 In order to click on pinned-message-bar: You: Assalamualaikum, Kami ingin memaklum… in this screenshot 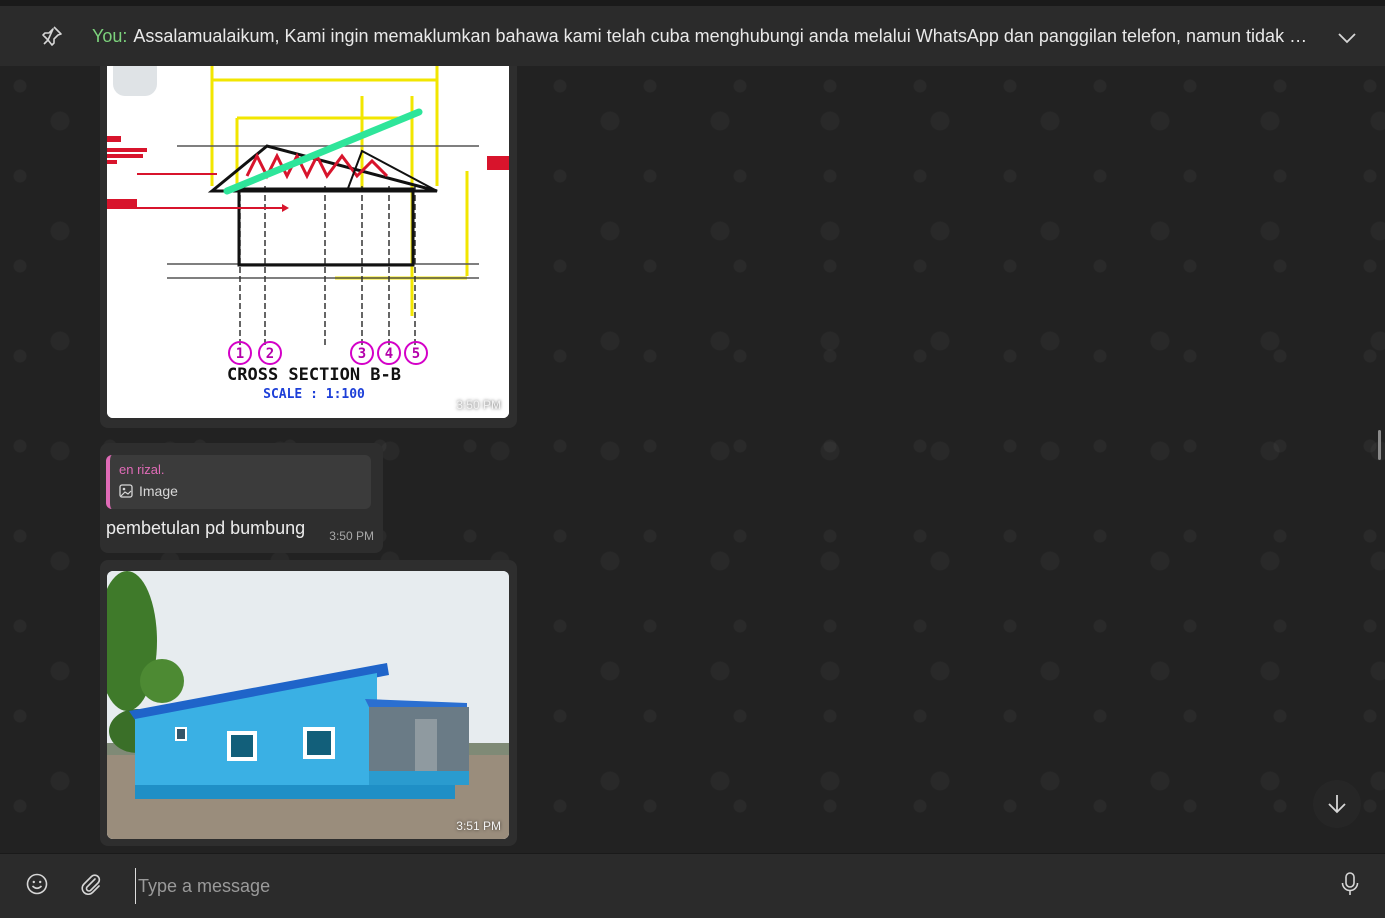, I will do `click(692, 33)`.